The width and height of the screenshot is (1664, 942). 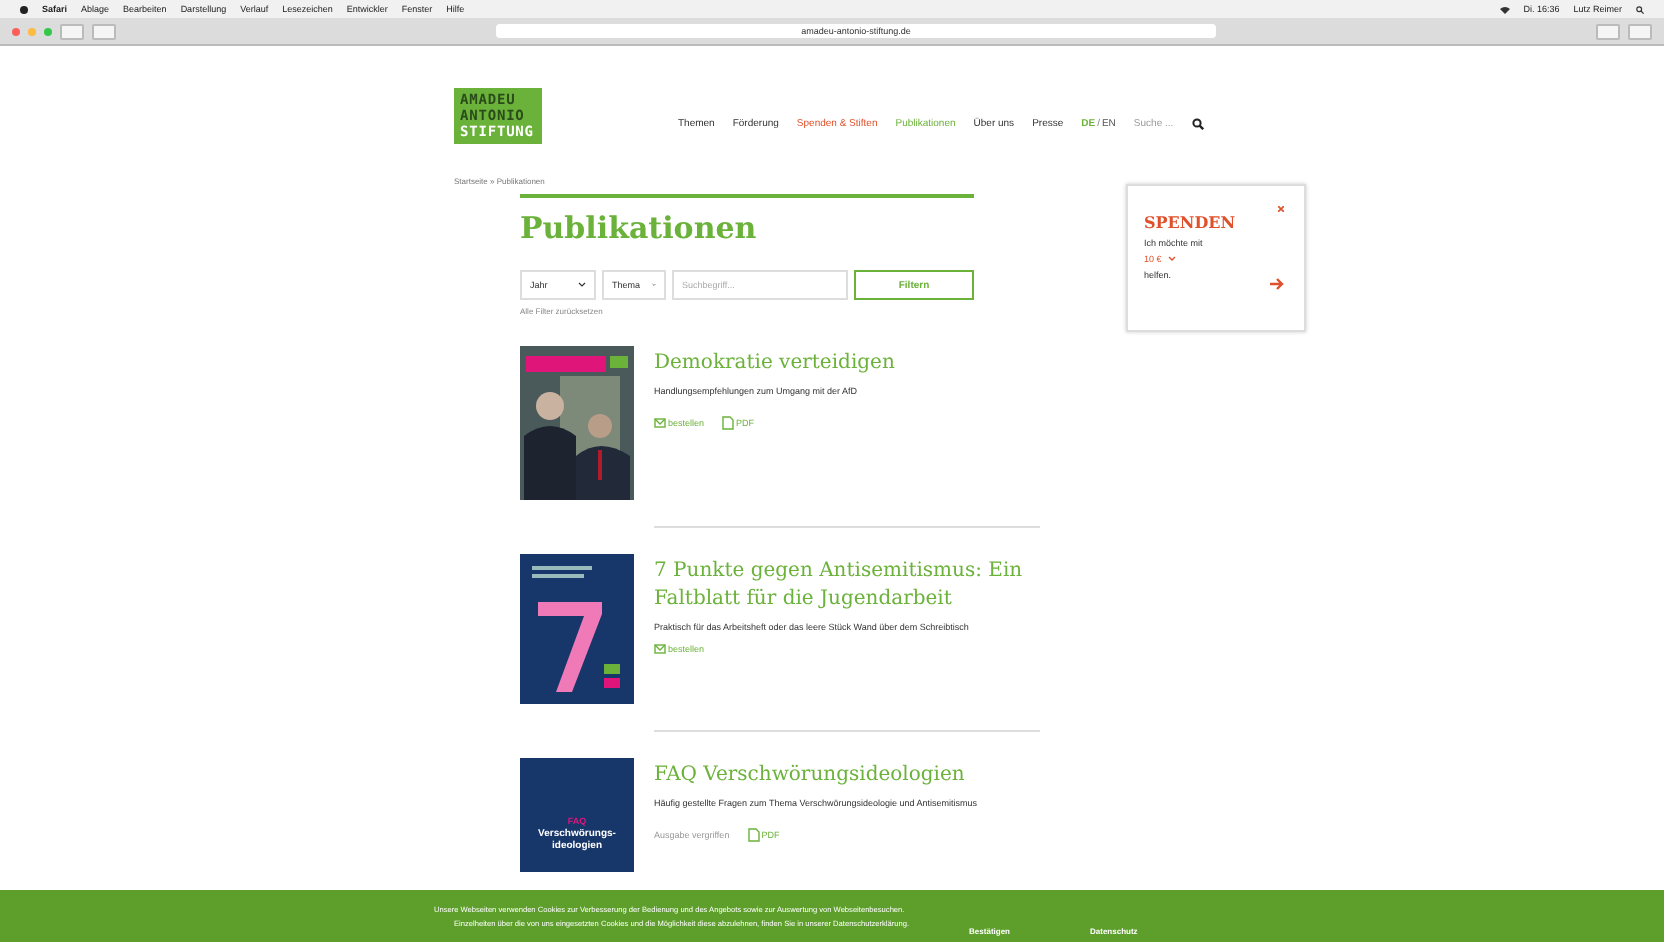 I want to click on page-title: Publikationen, so click(x=639, y=228).